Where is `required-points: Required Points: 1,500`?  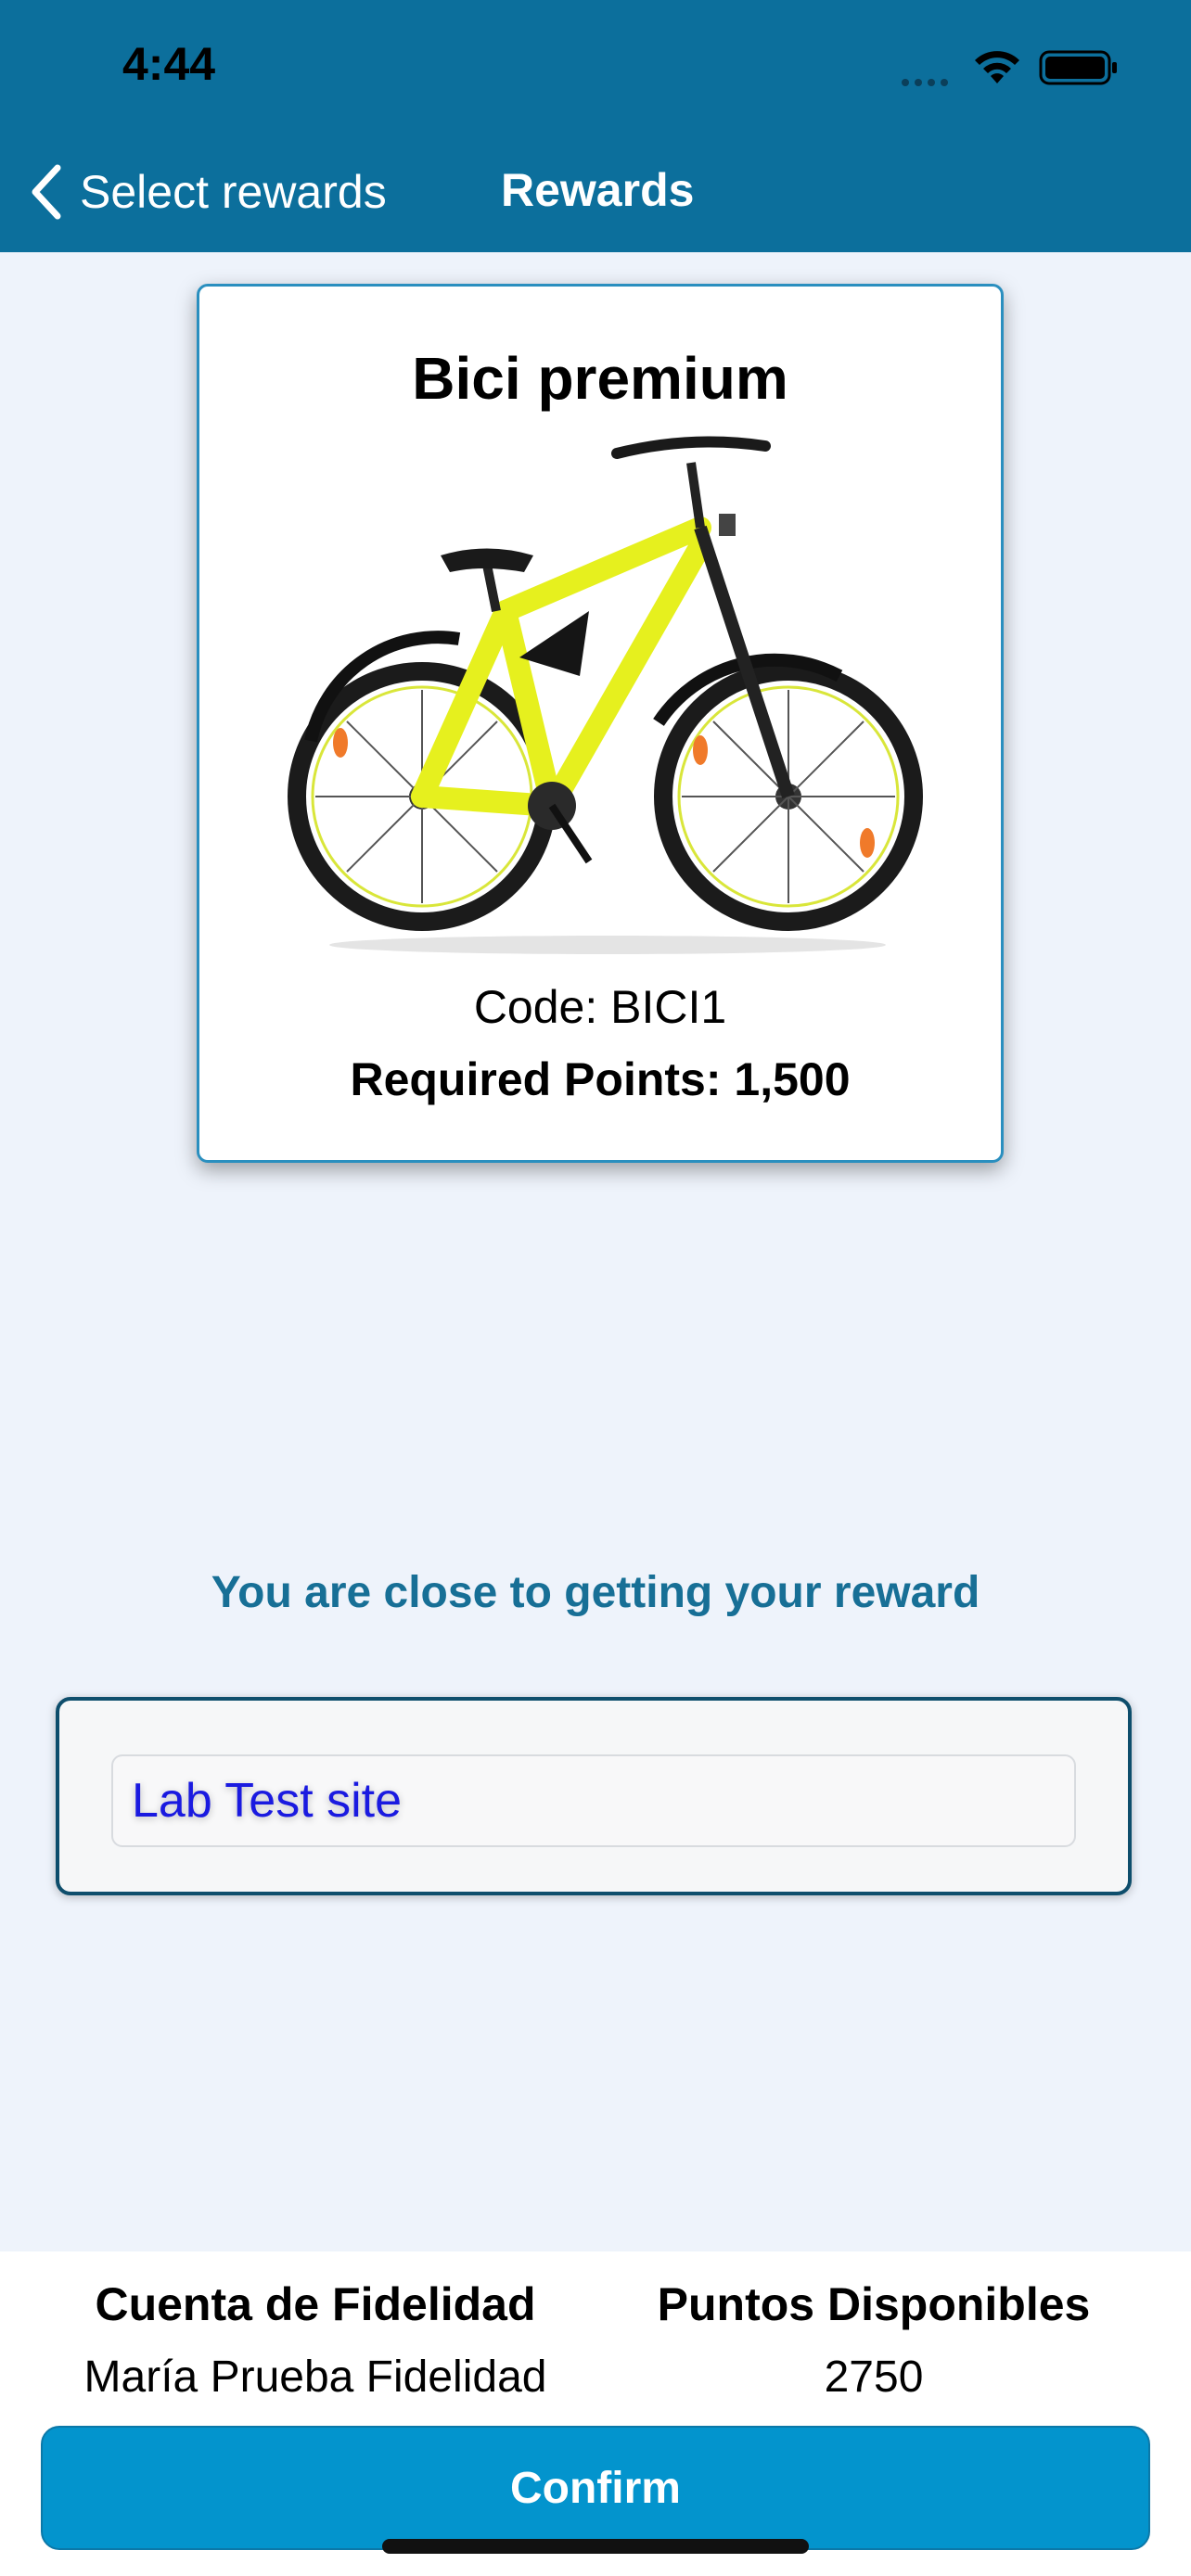 required-points: Required Points: 1,500 is located at coordinates (600, 1079).